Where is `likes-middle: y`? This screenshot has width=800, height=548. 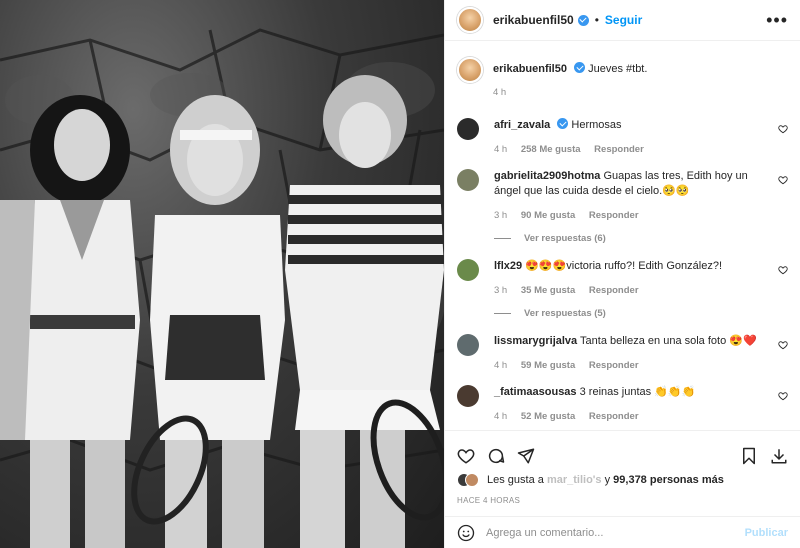
likes-middle: y is located at coordinates (607, 480).